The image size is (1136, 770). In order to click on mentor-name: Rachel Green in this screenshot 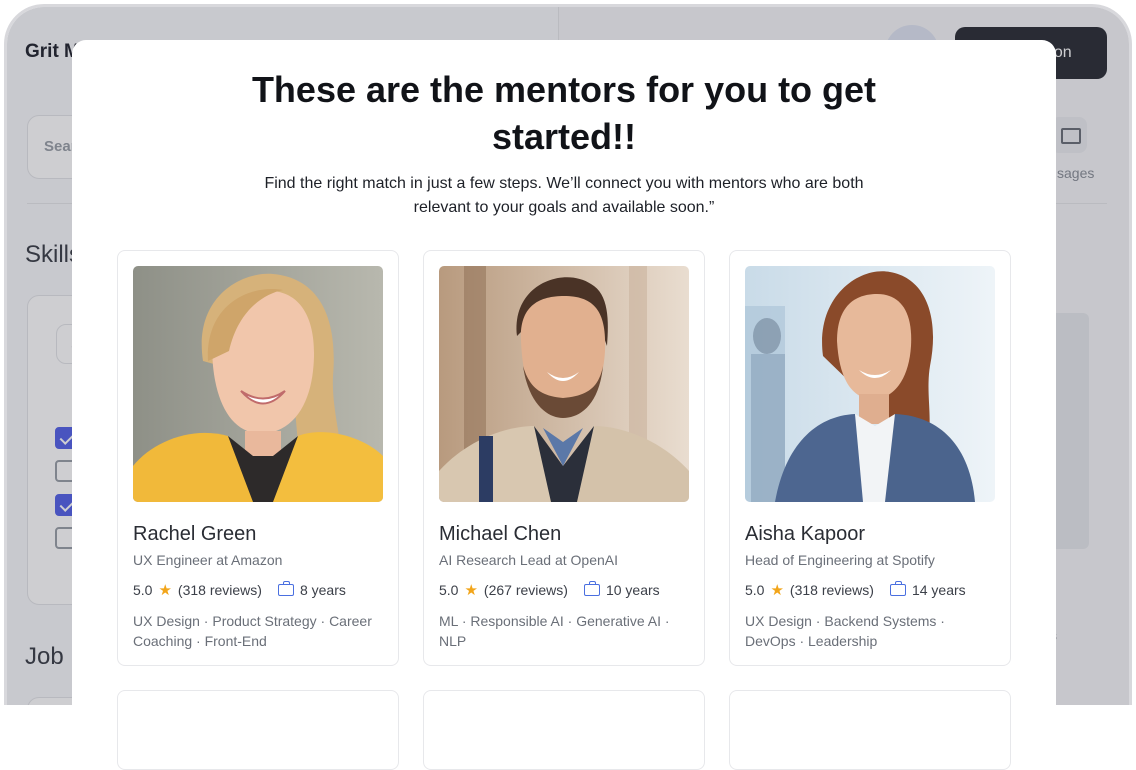, I will do `click(195, 534)`.